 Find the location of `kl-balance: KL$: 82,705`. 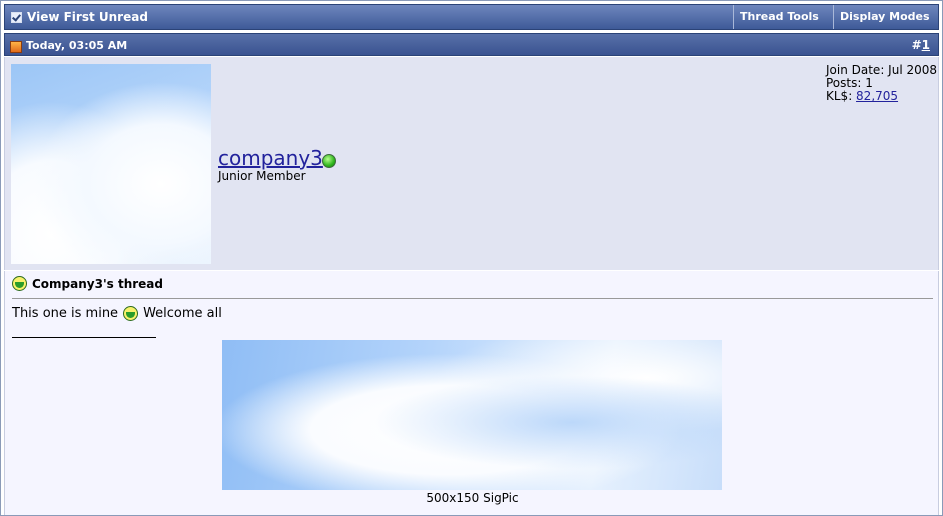

kl-balance: KL$: 82,705 is located at coordinates (881, 96).